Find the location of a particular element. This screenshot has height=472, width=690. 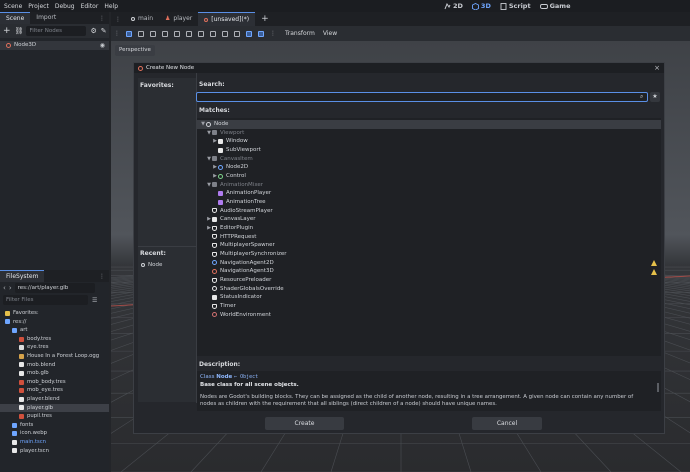

fs-item: res:// is located at coordinates (54, 322).